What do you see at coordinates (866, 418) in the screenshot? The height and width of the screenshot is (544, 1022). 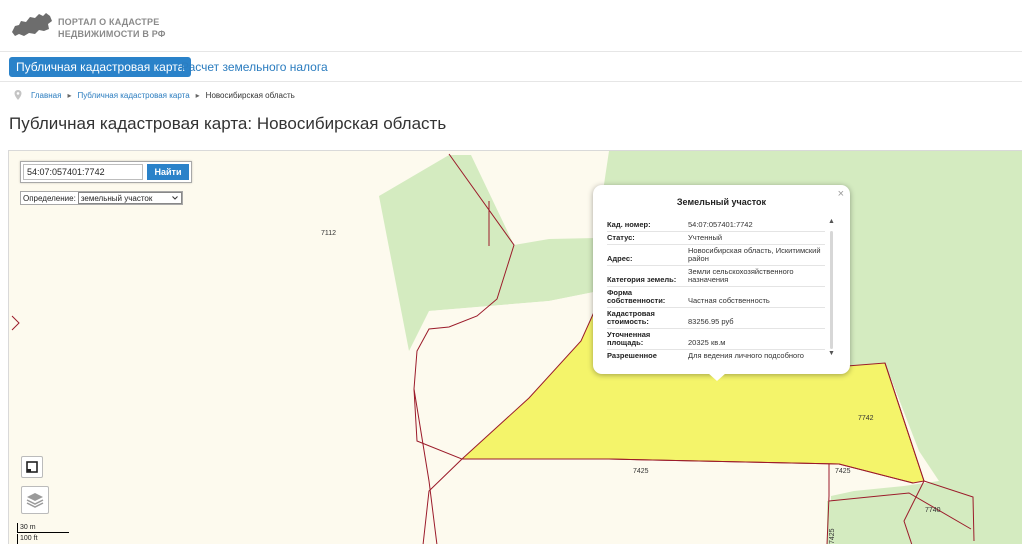 I see `parcel-label-7742: 7742` at bounding box center [866, 418].